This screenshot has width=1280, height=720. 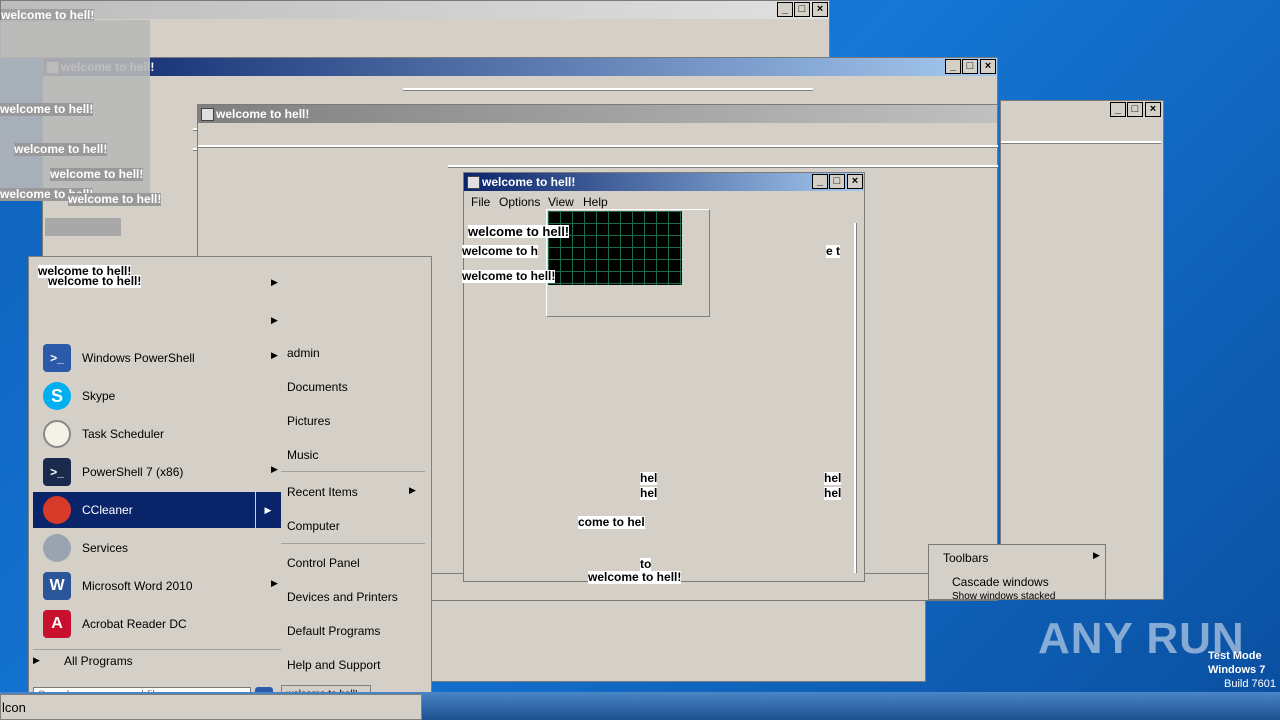 I want to click on link-help-support: Help and Support, so click(x=333, y=665).